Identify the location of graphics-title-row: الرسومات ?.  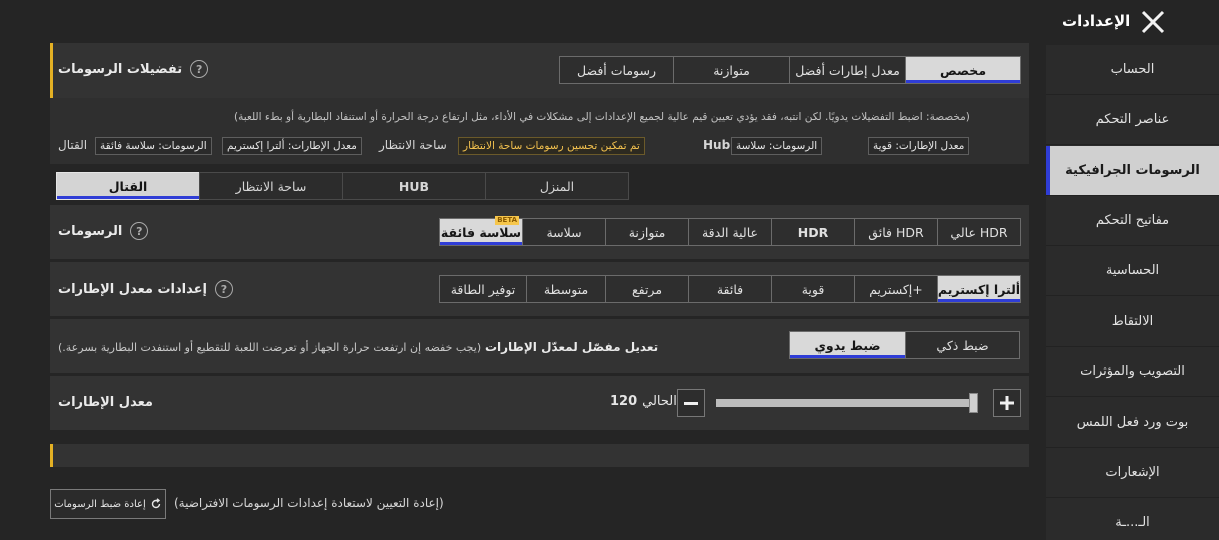
(103, 231).